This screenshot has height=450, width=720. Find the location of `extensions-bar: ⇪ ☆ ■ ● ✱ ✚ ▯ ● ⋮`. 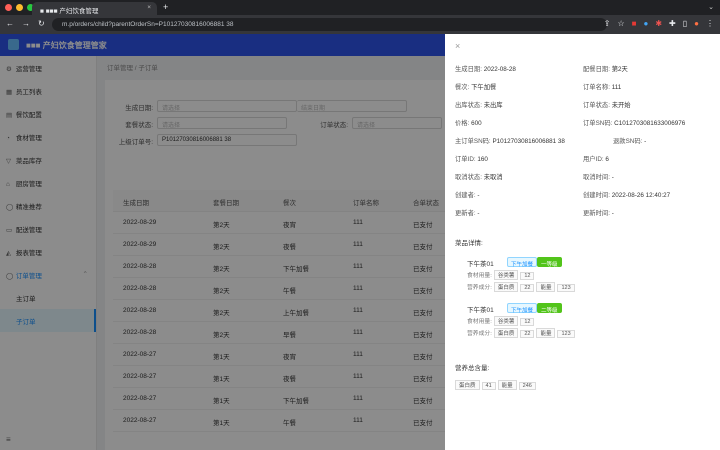

extensions-bar: ⇪ ☆ ■ ● ✱ ✚ ▯ ● ⋮ is located at coordinates (659, 23).